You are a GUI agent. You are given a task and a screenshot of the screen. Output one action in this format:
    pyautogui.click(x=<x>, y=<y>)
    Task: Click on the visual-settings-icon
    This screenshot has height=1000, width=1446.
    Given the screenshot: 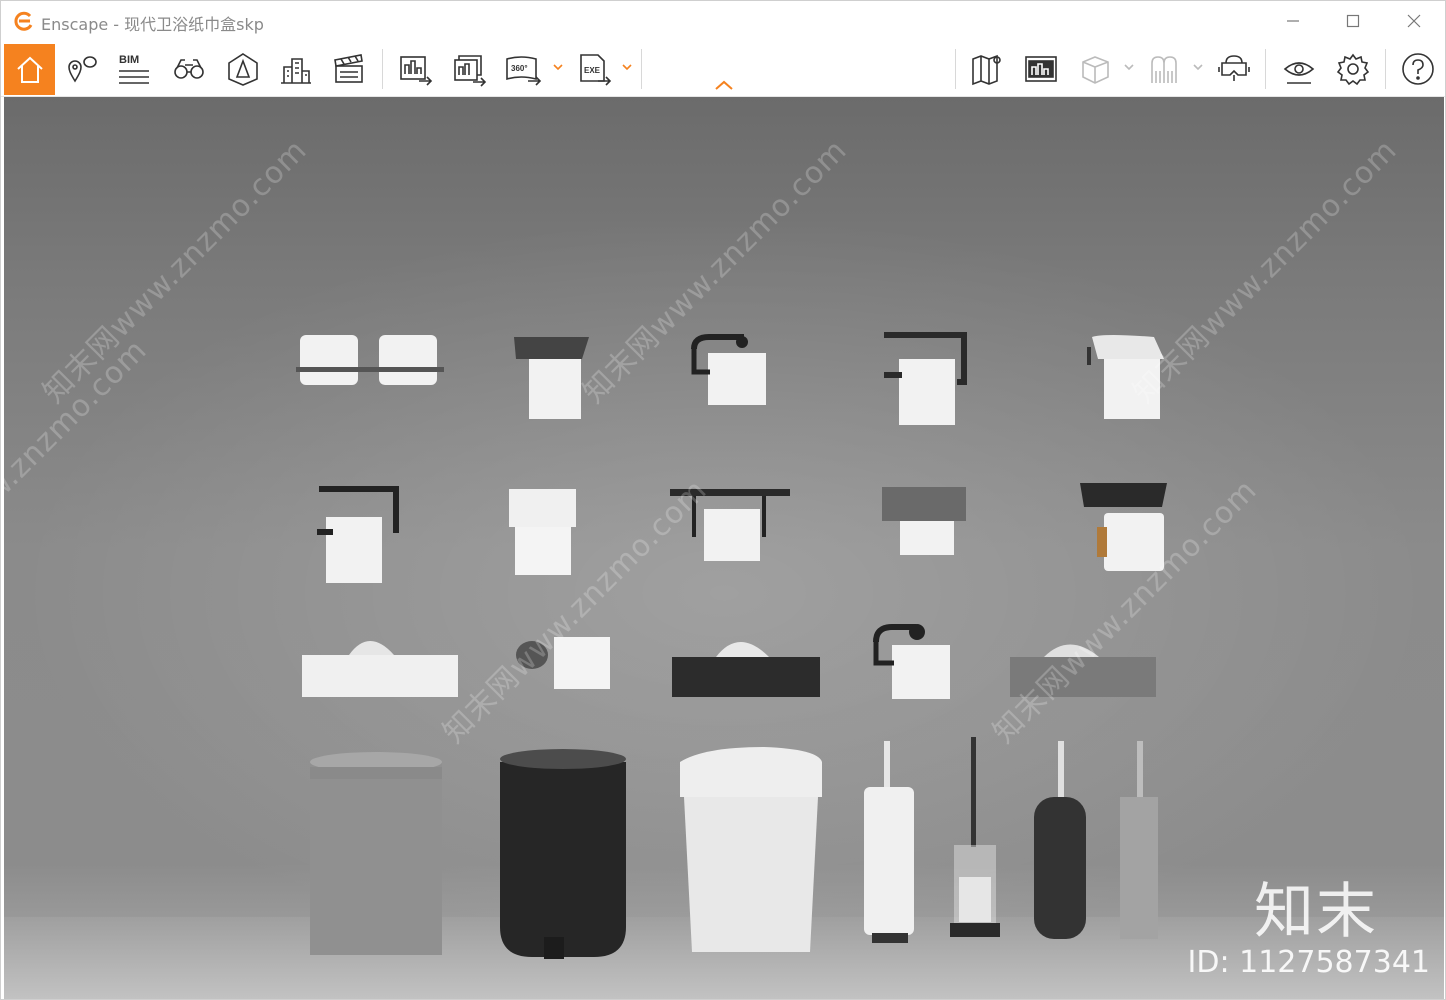 What is the action you would take?
    pyautogui.click(x=1299, y=73)
    